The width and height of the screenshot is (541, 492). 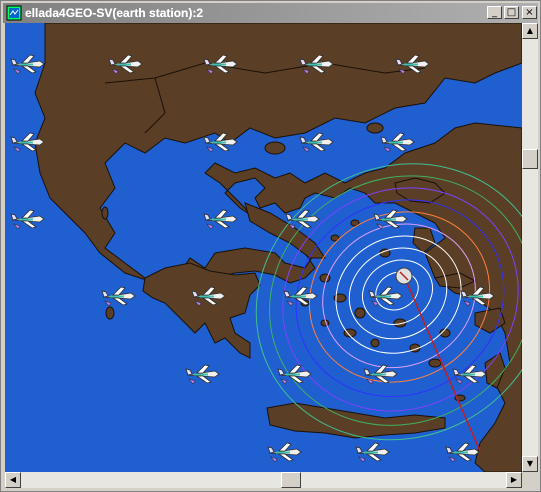 I want to click on maximize-button: □, so click(x=511, y=12).